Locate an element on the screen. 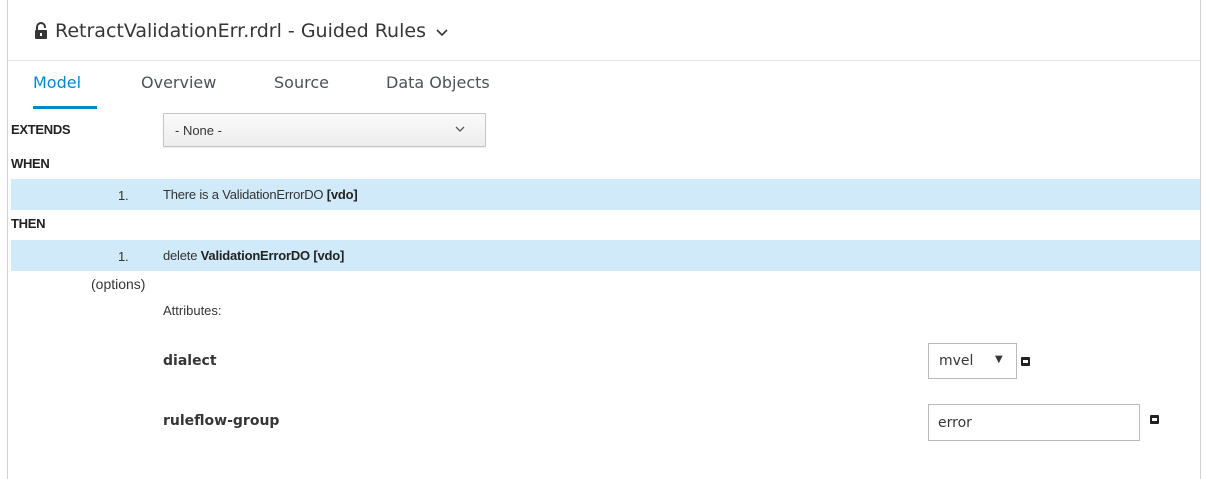 Image resolution: width=1207 pixels, height=479 pixels. dialect-label: dialect is located at coordinates (190, 361).